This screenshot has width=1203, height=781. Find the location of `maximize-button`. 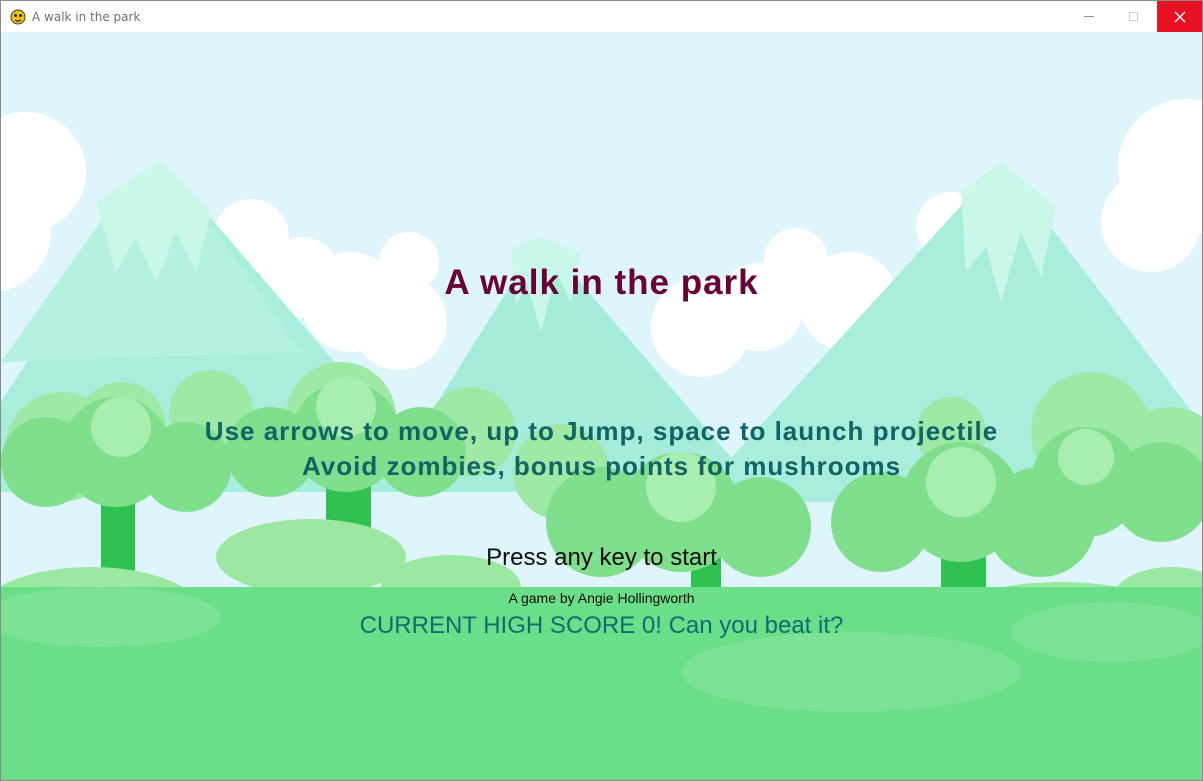

maximize-button is located at coordinates (1133, 16).